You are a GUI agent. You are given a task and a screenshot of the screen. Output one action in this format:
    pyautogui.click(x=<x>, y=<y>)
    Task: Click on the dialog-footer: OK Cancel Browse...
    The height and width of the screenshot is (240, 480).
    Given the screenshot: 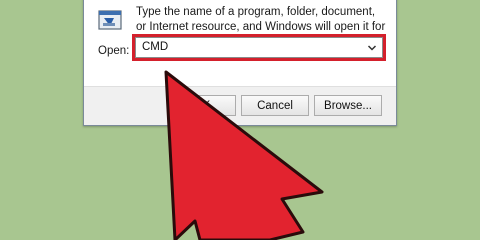 What is the action you would take?
    pyautogui.click(x=240, y=105)
    